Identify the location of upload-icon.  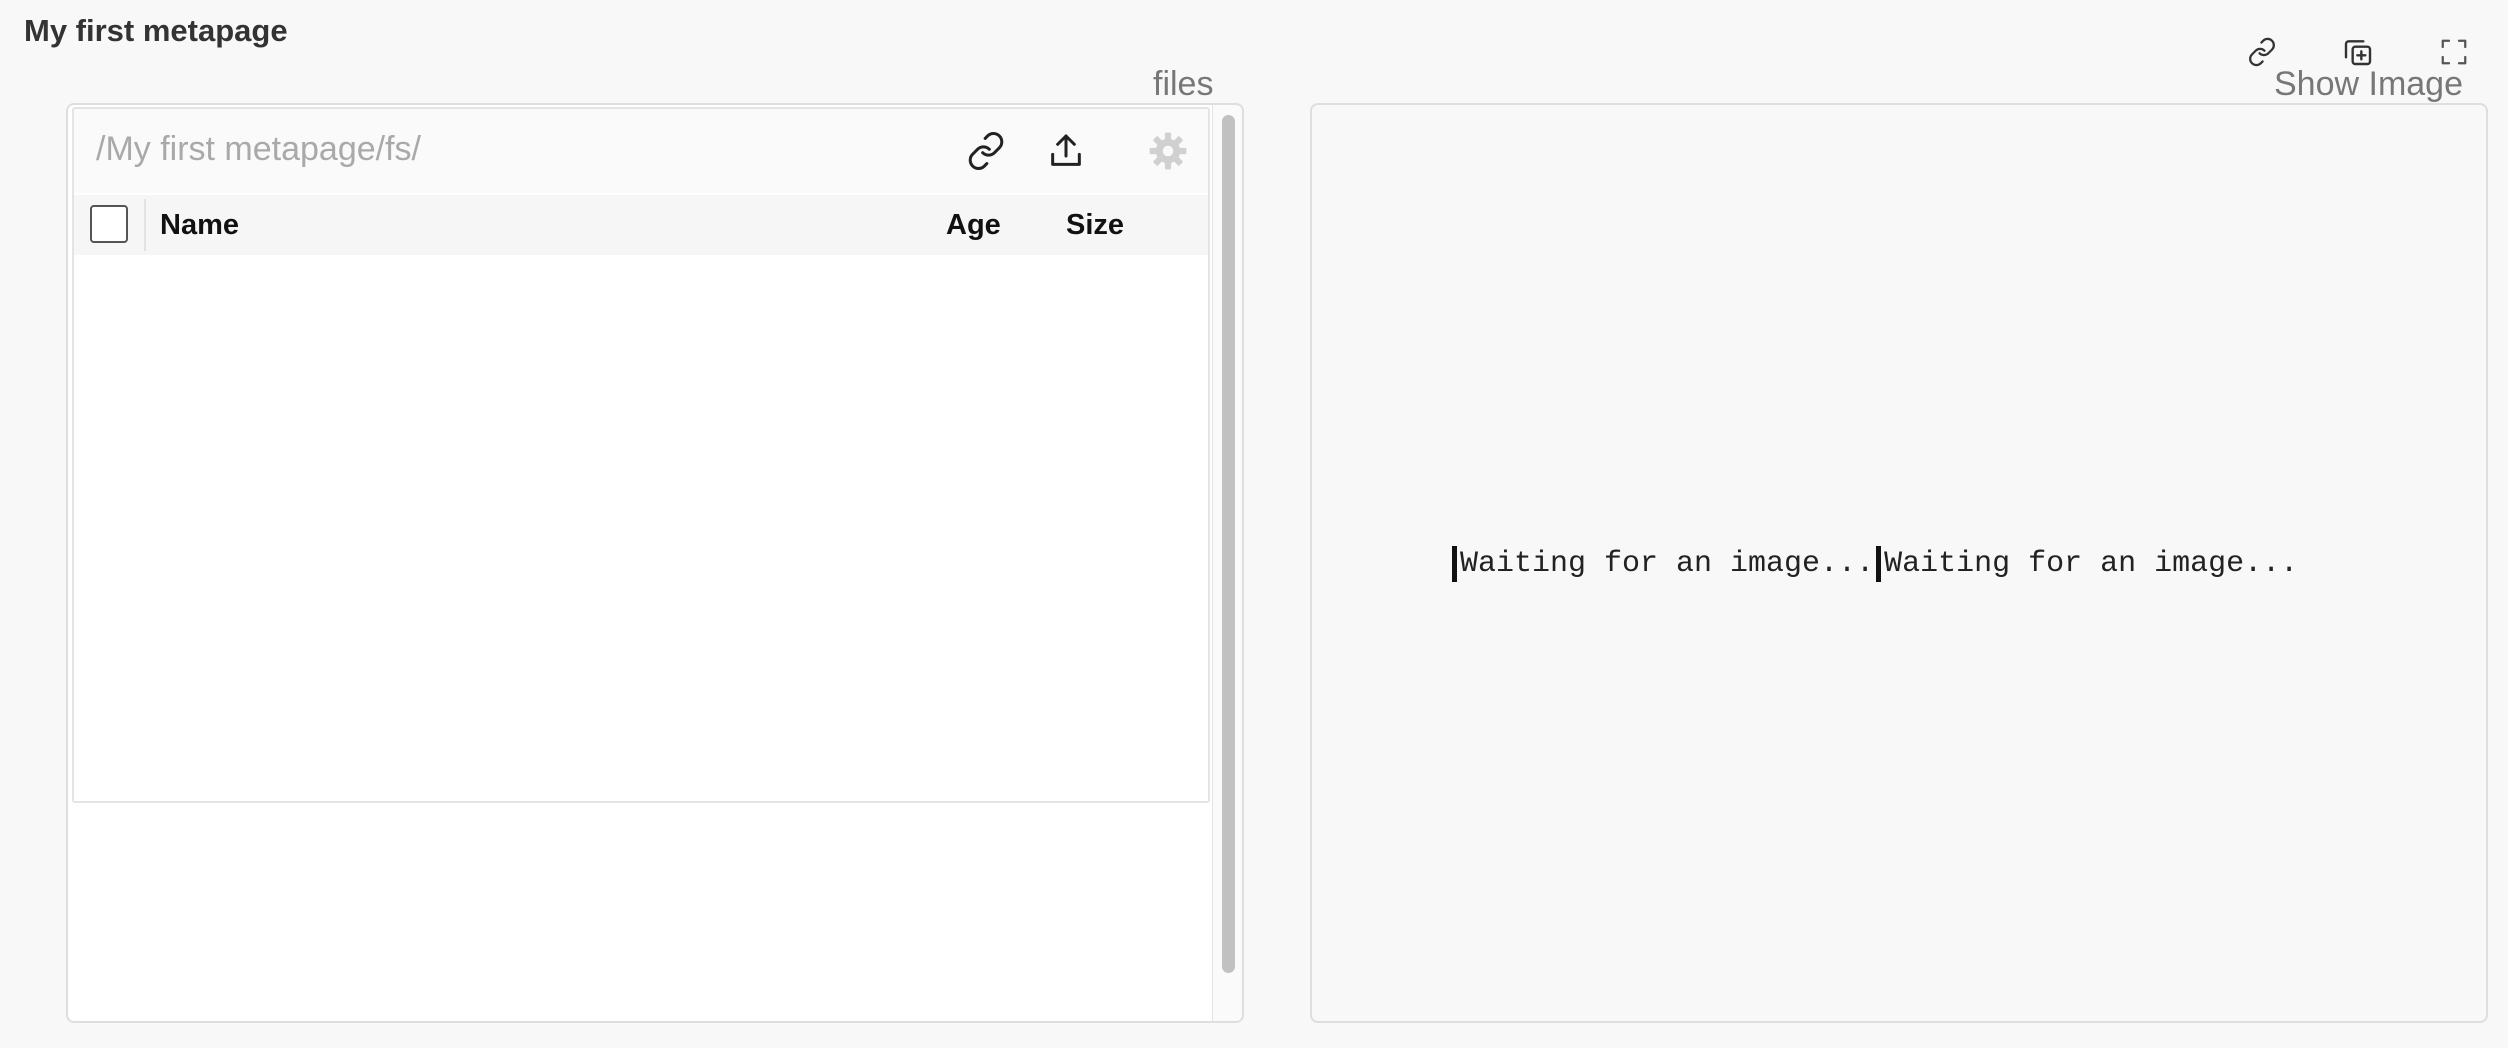
(1066, 151).